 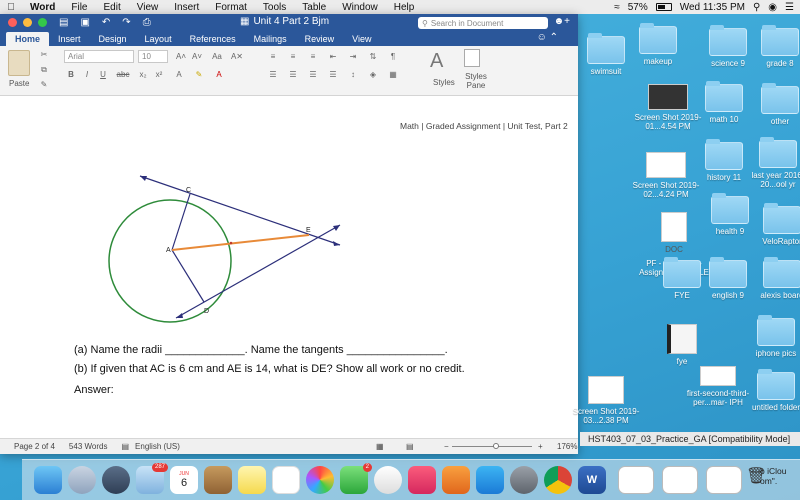 What do you see at coordinates (410, 446) in the screenshot?
I see `web-layout-icon: ▤` at bounding box center [410, 446].